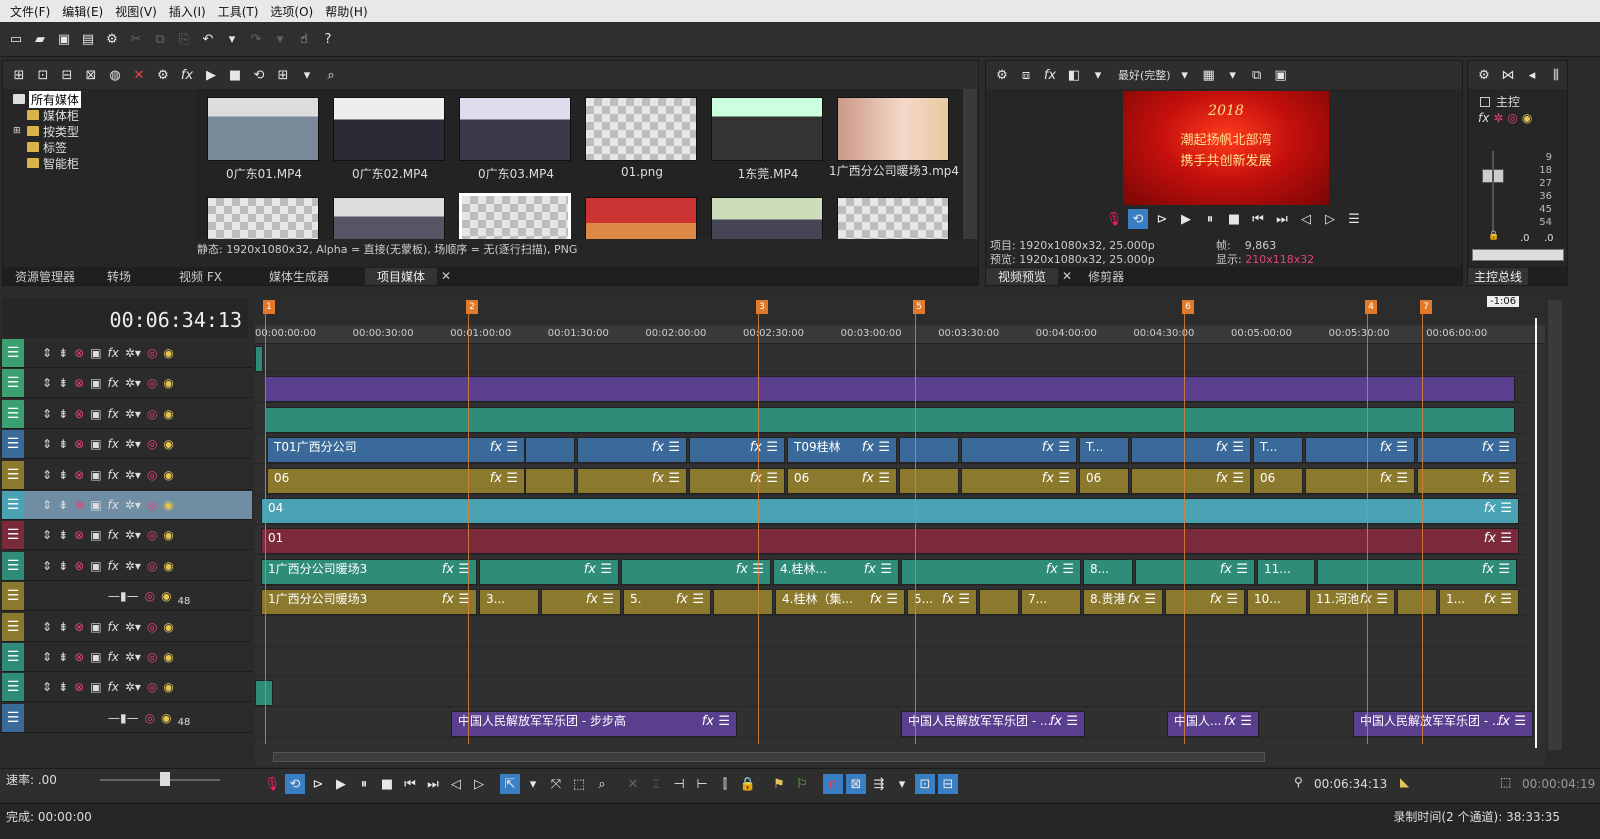  What do you see at coordinates (123, 718) in the screenshot?
I see `volume-slider-icon: —▮—` at bounding box center [123, 718].